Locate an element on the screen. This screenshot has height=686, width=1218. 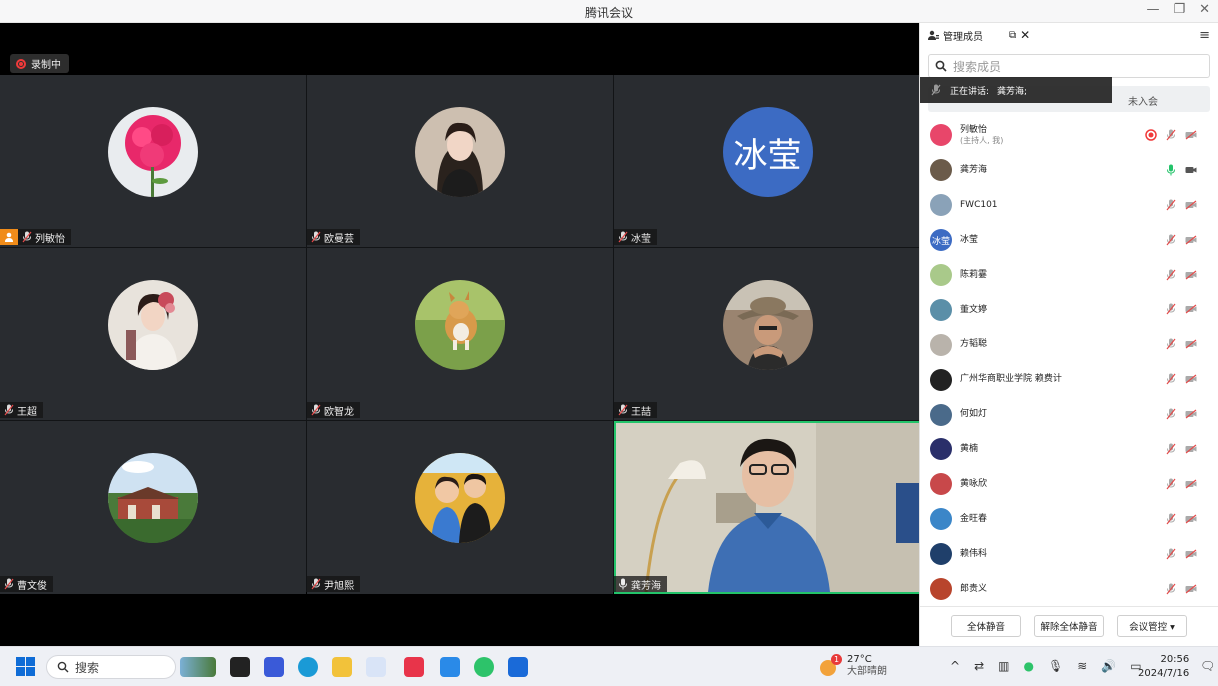
participant-nametag: 王喆 is located at coordinates (635, 410).